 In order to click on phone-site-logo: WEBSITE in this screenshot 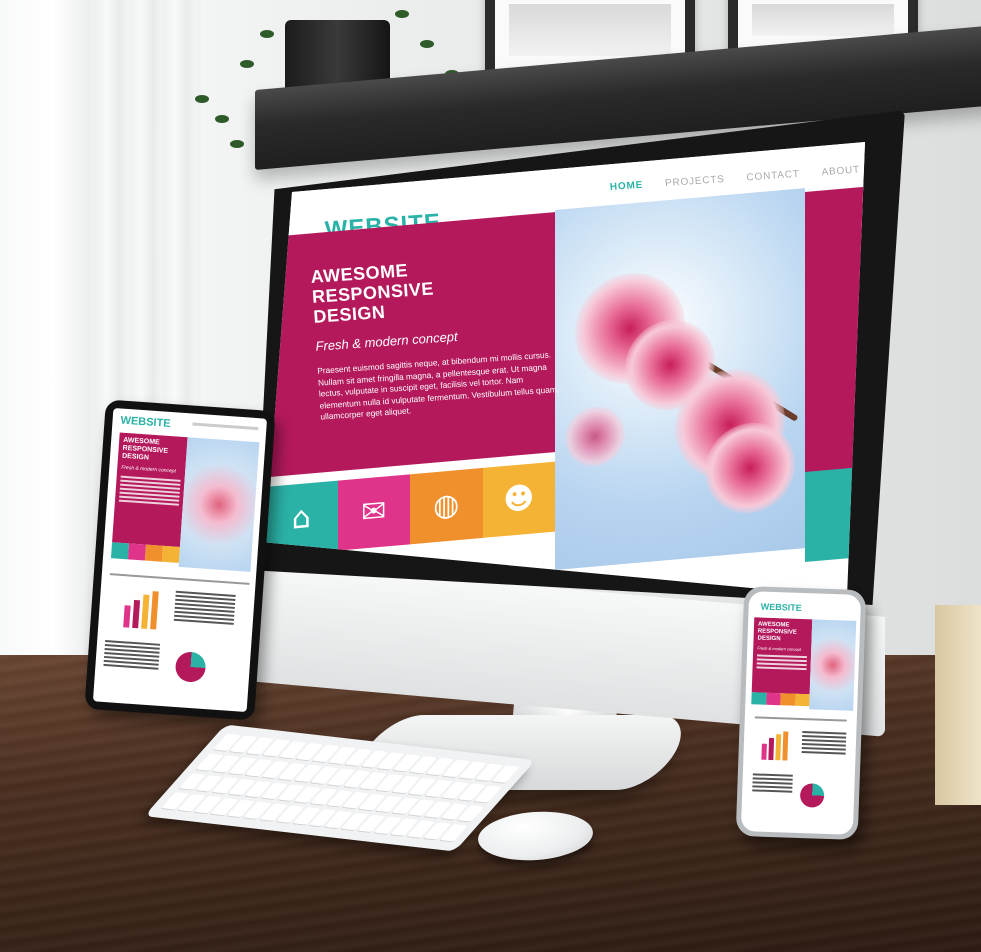, I will do `click(781, 607)`.